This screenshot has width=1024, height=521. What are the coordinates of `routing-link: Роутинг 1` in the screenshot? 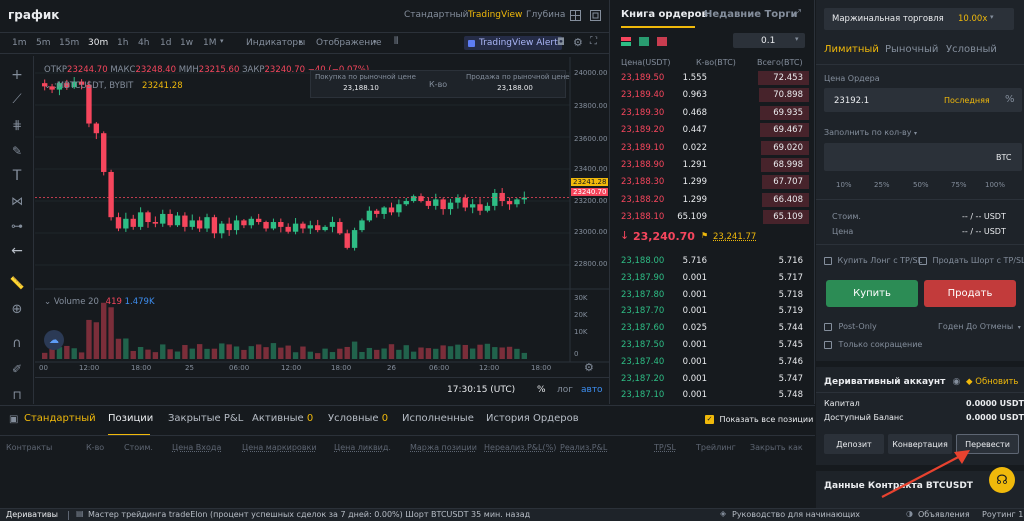 It's located at (1002, 514).